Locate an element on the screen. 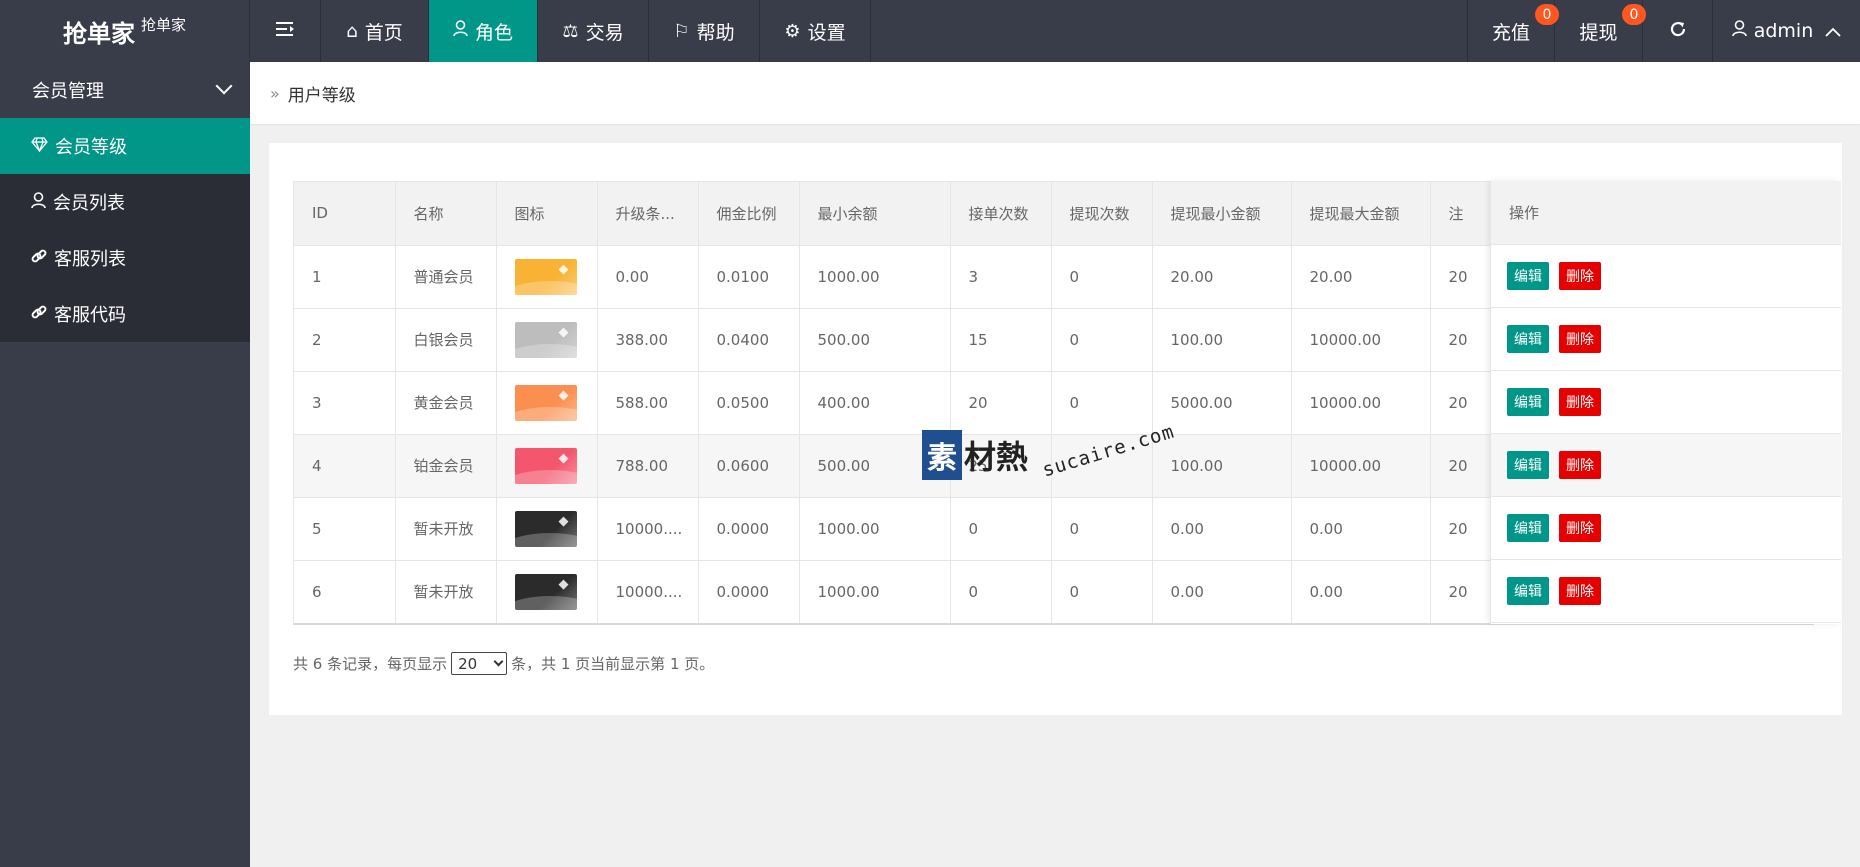 This screenshot has height=867, width=1860. nav-settings-label: 设置 is located at coordinates (826, 32).